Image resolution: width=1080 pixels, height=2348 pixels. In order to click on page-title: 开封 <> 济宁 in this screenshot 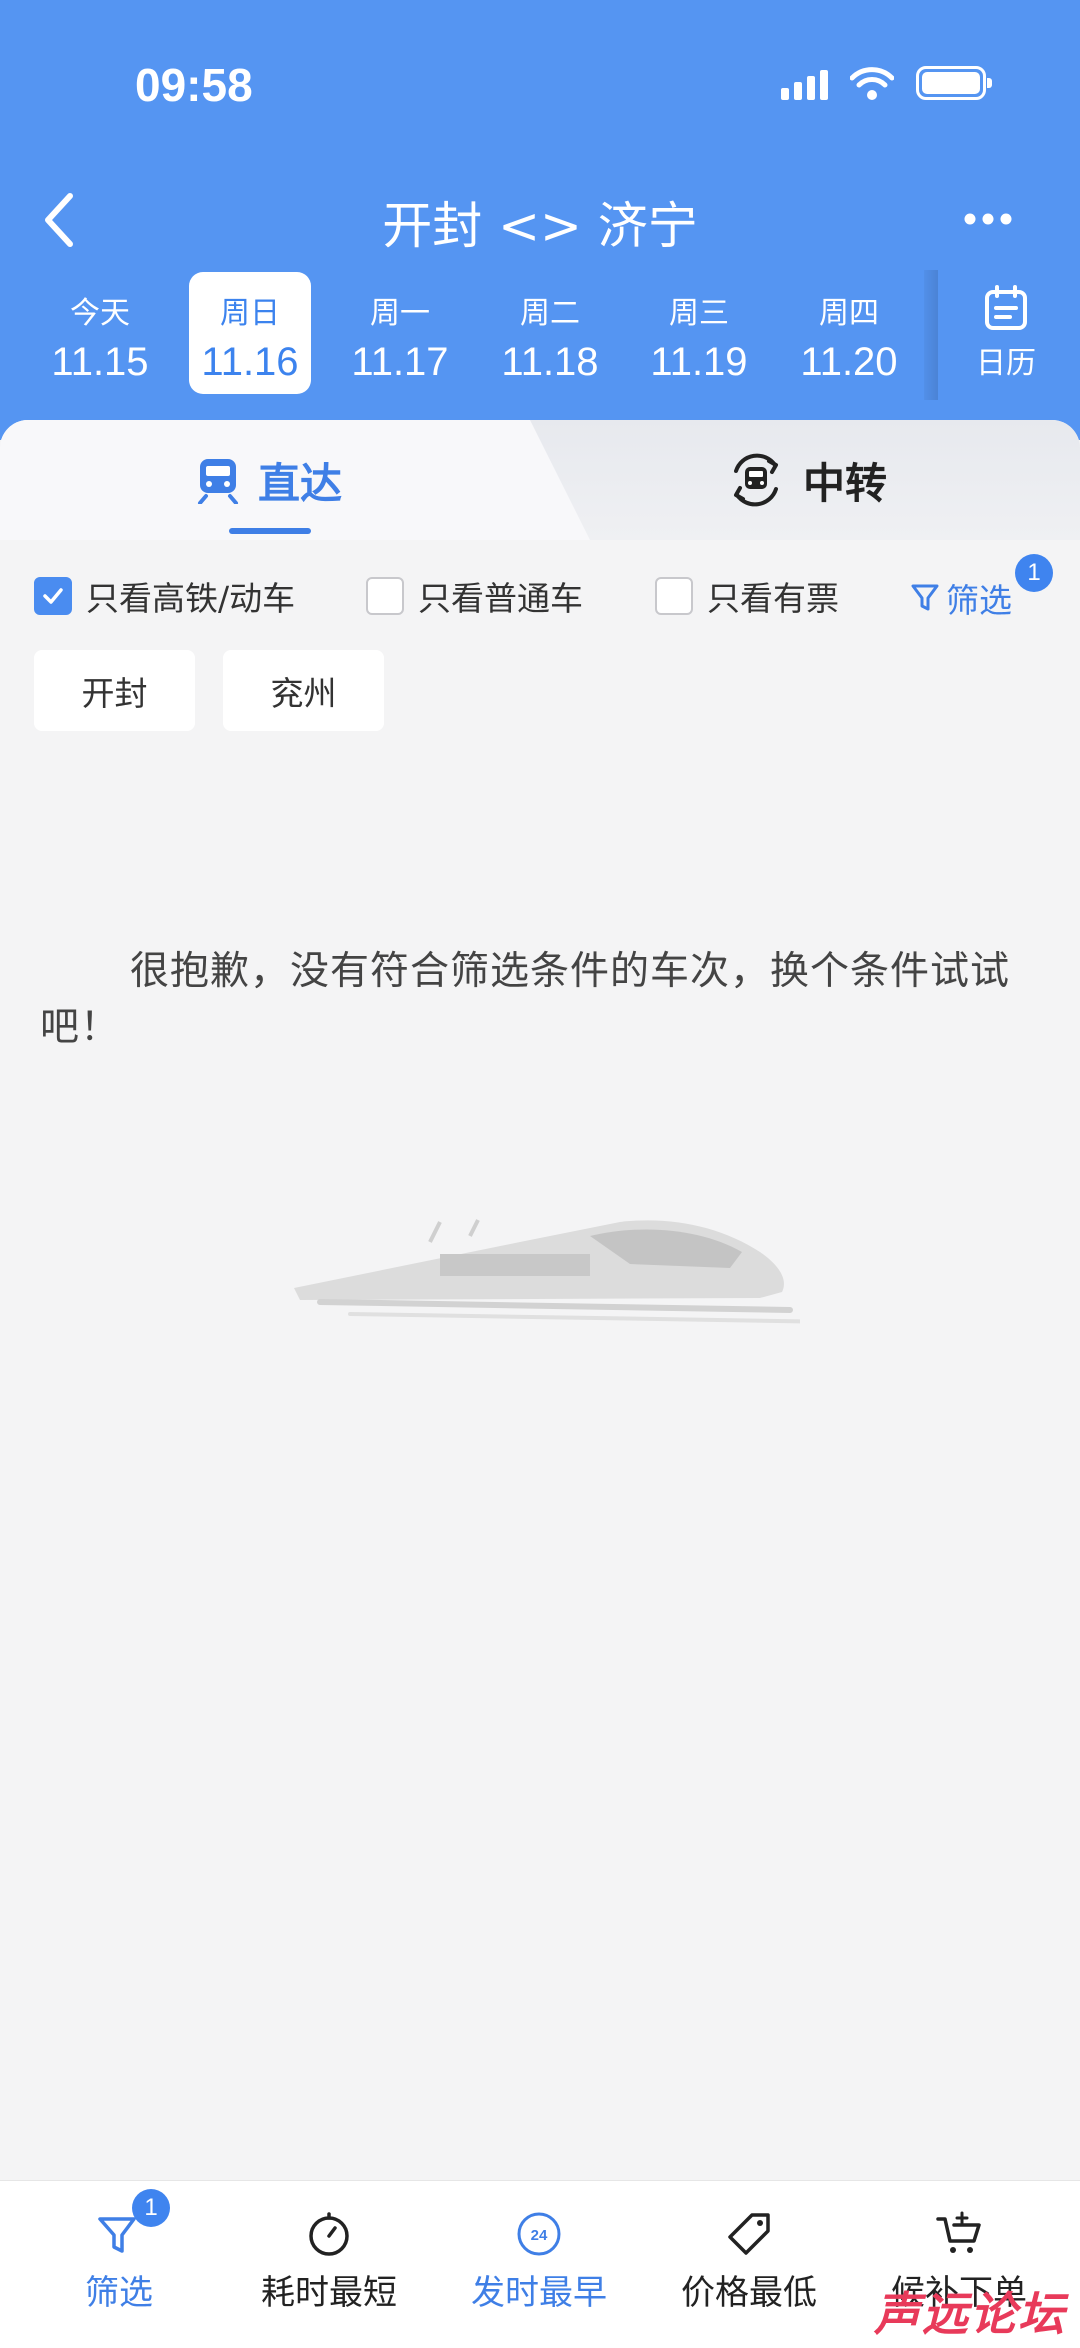, I will do `click(540, 226)`.